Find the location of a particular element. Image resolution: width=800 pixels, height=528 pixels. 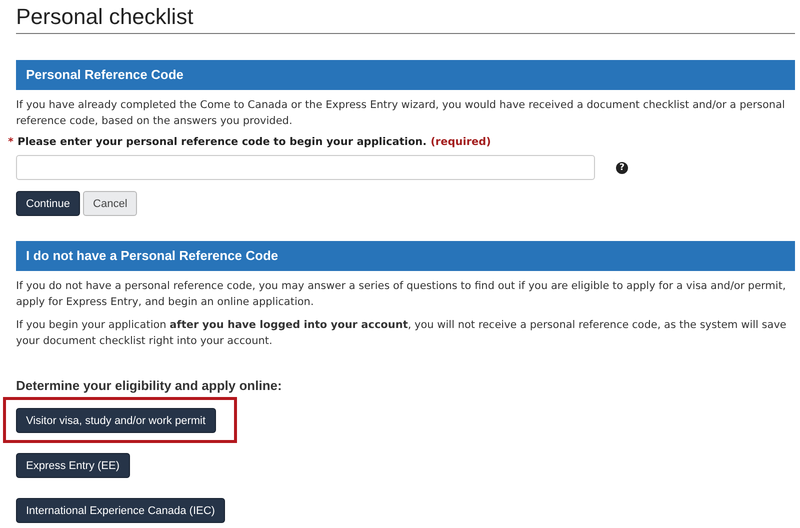

paragraph: If you have already completed the Come to Canada or the Express Entry wizard, you would have received a document checklist and/or a personal reference code, based on the answers you provided. is located at coordinates (401, 113).